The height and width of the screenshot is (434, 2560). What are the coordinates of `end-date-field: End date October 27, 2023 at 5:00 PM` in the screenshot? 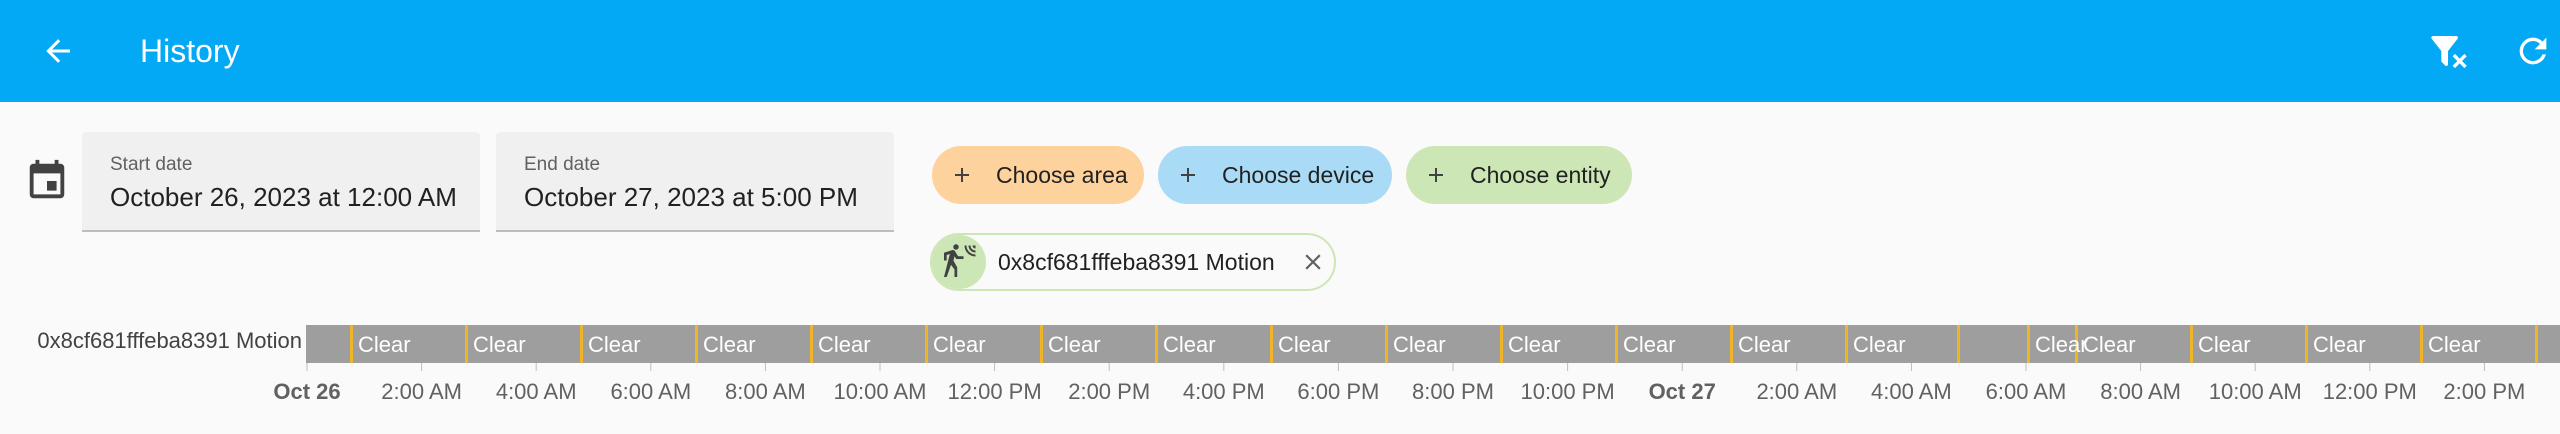 It's located at (695, 182).